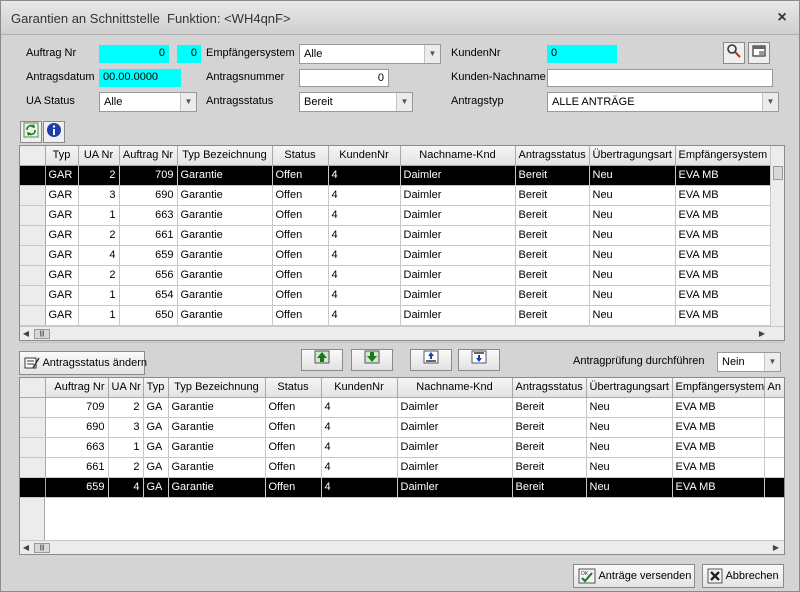 The height and width of the screenshot is (592, 800). Describe the element at coordinates (372, 360) in the screenshot. I see `move-down-button` at that location.